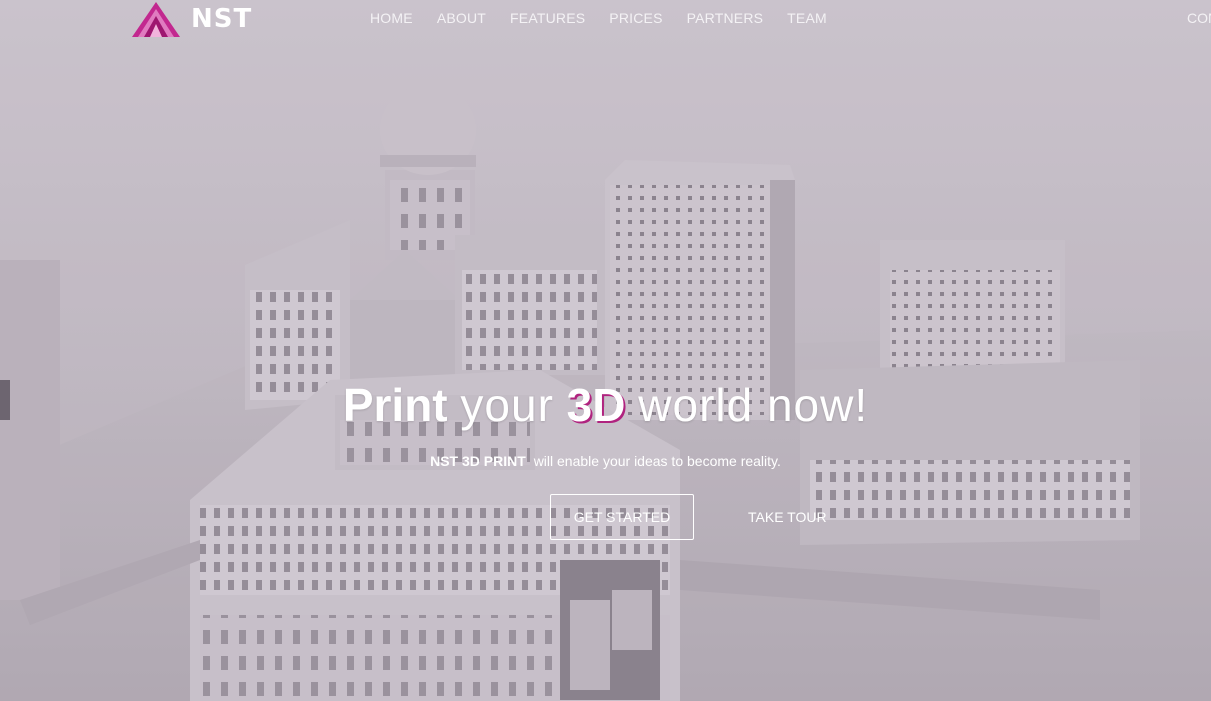 This screenshot has width=1211, height=701. Describe the element at coordinates (596, 405) in the screenshot. I see `headline-word-3d: 3D` at that location.